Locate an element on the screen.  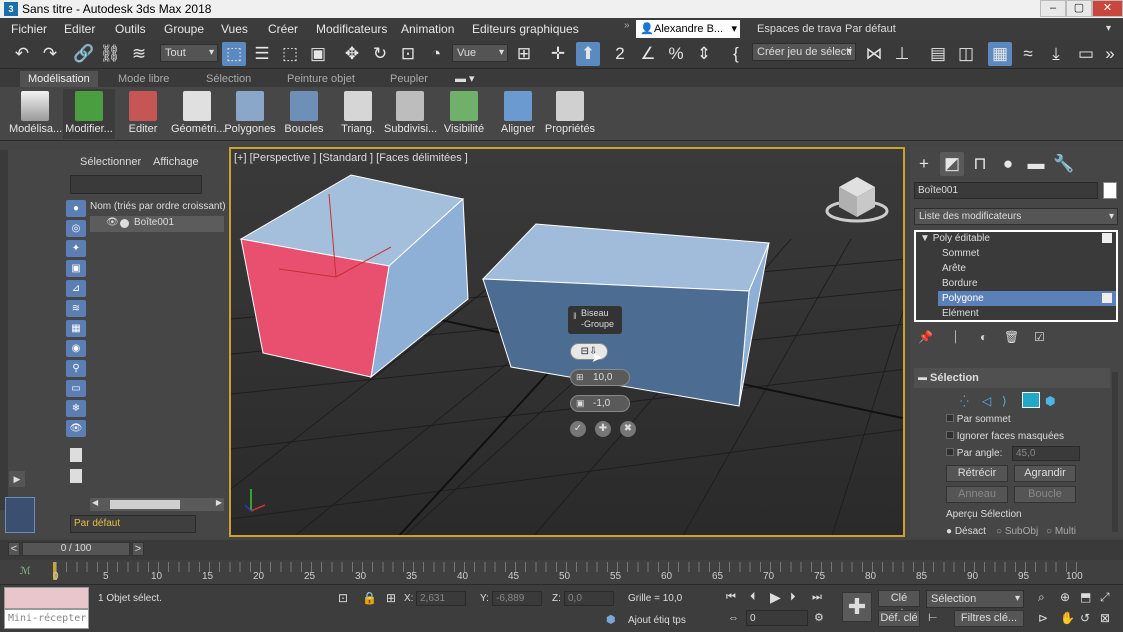
layer-explorer-icon: ◫ is located at coordinates (966, 54).